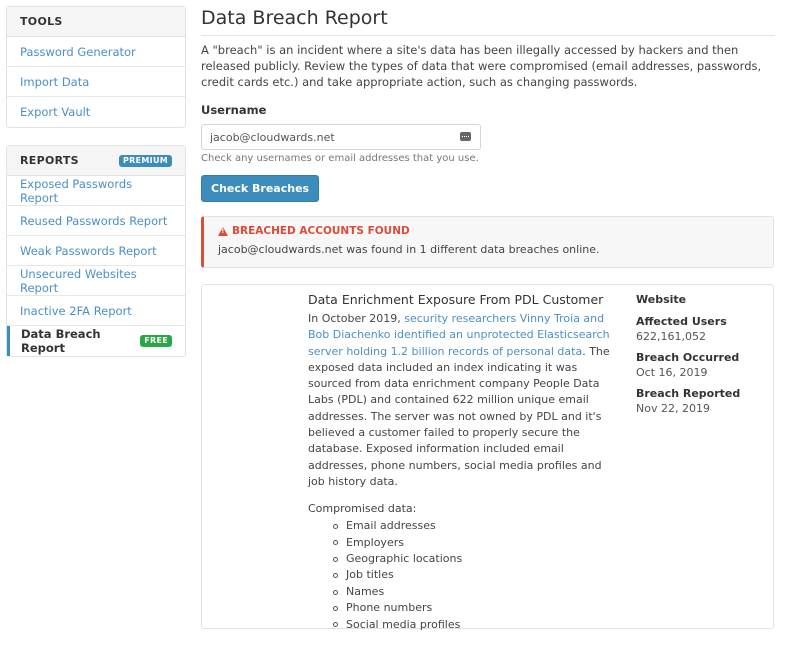 Image resolution: width=800 pixels, height=657 pixels. Describe the element at coordinates (404, 559) in the screenshot. I see `list-item-text: Geographic locations` at that location.